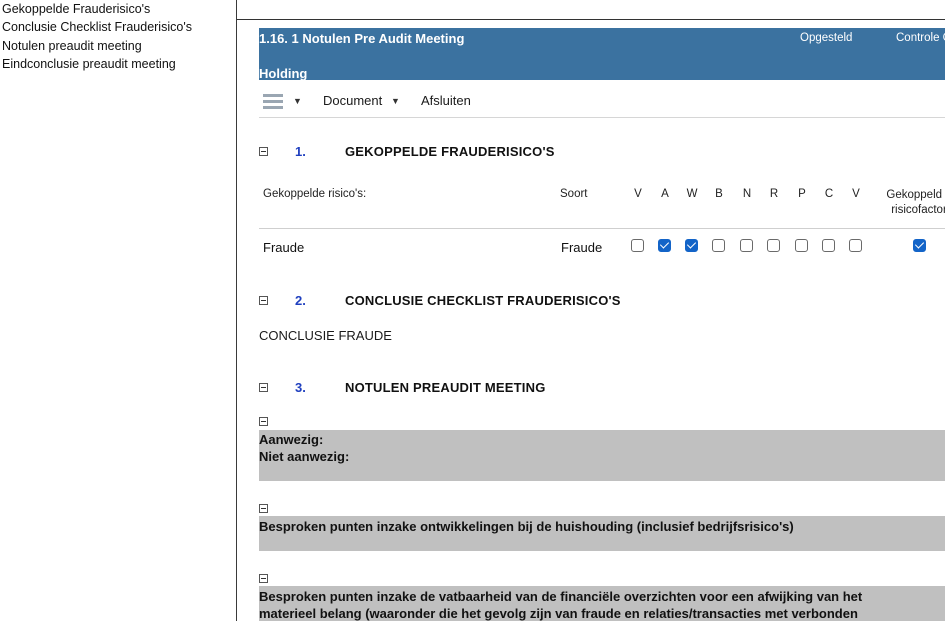 This screenshot has height=621, width=945. What do you see at coordinates (304, 456) in the screenshot?
I see `notes-block-line: Niet aanwezig:` at bounding box center [304, 456].